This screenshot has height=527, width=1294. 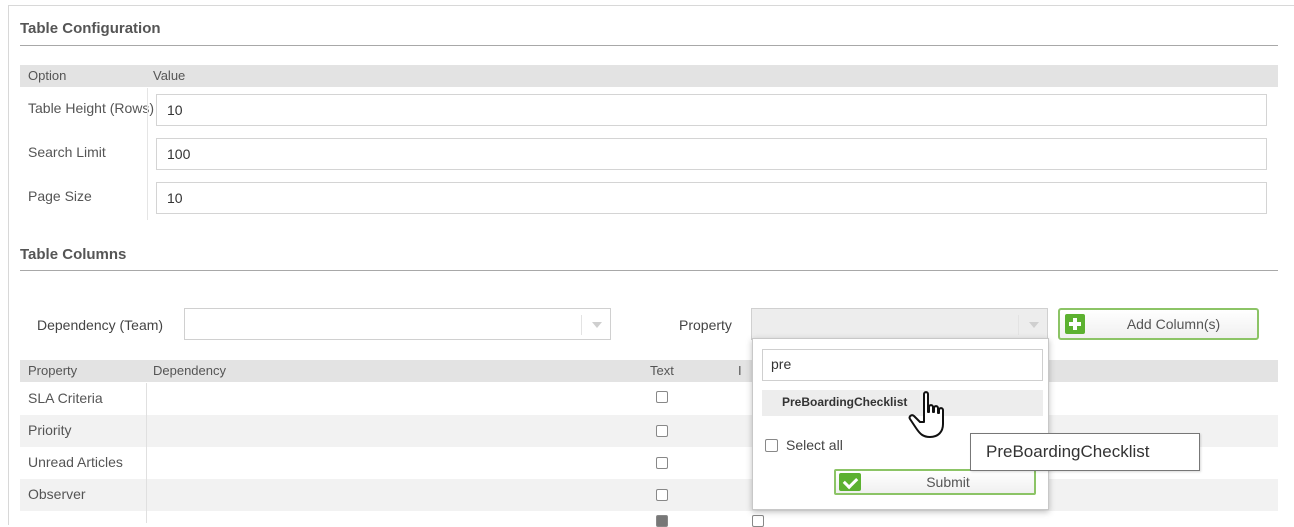 I want to click on submit-label: Submit, so click(x=948, y=482).